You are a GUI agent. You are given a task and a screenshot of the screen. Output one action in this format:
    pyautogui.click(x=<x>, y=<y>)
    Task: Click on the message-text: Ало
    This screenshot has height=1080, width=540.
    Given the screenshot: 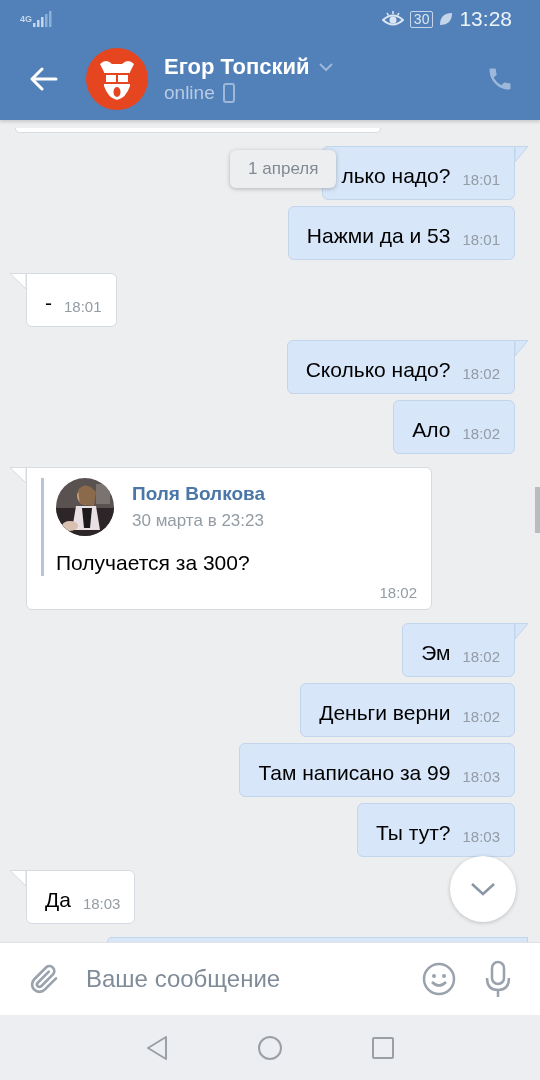 What is the action you would take?
    pyautogui.click(x=431, y=430)
    